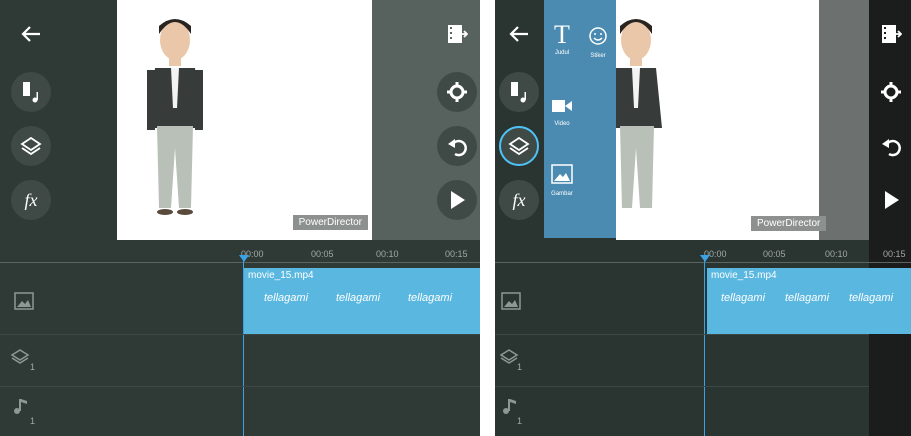  Describe the element at coordinates (562, 34) in the screenshot. I see `text-T-icon: T` at that location.